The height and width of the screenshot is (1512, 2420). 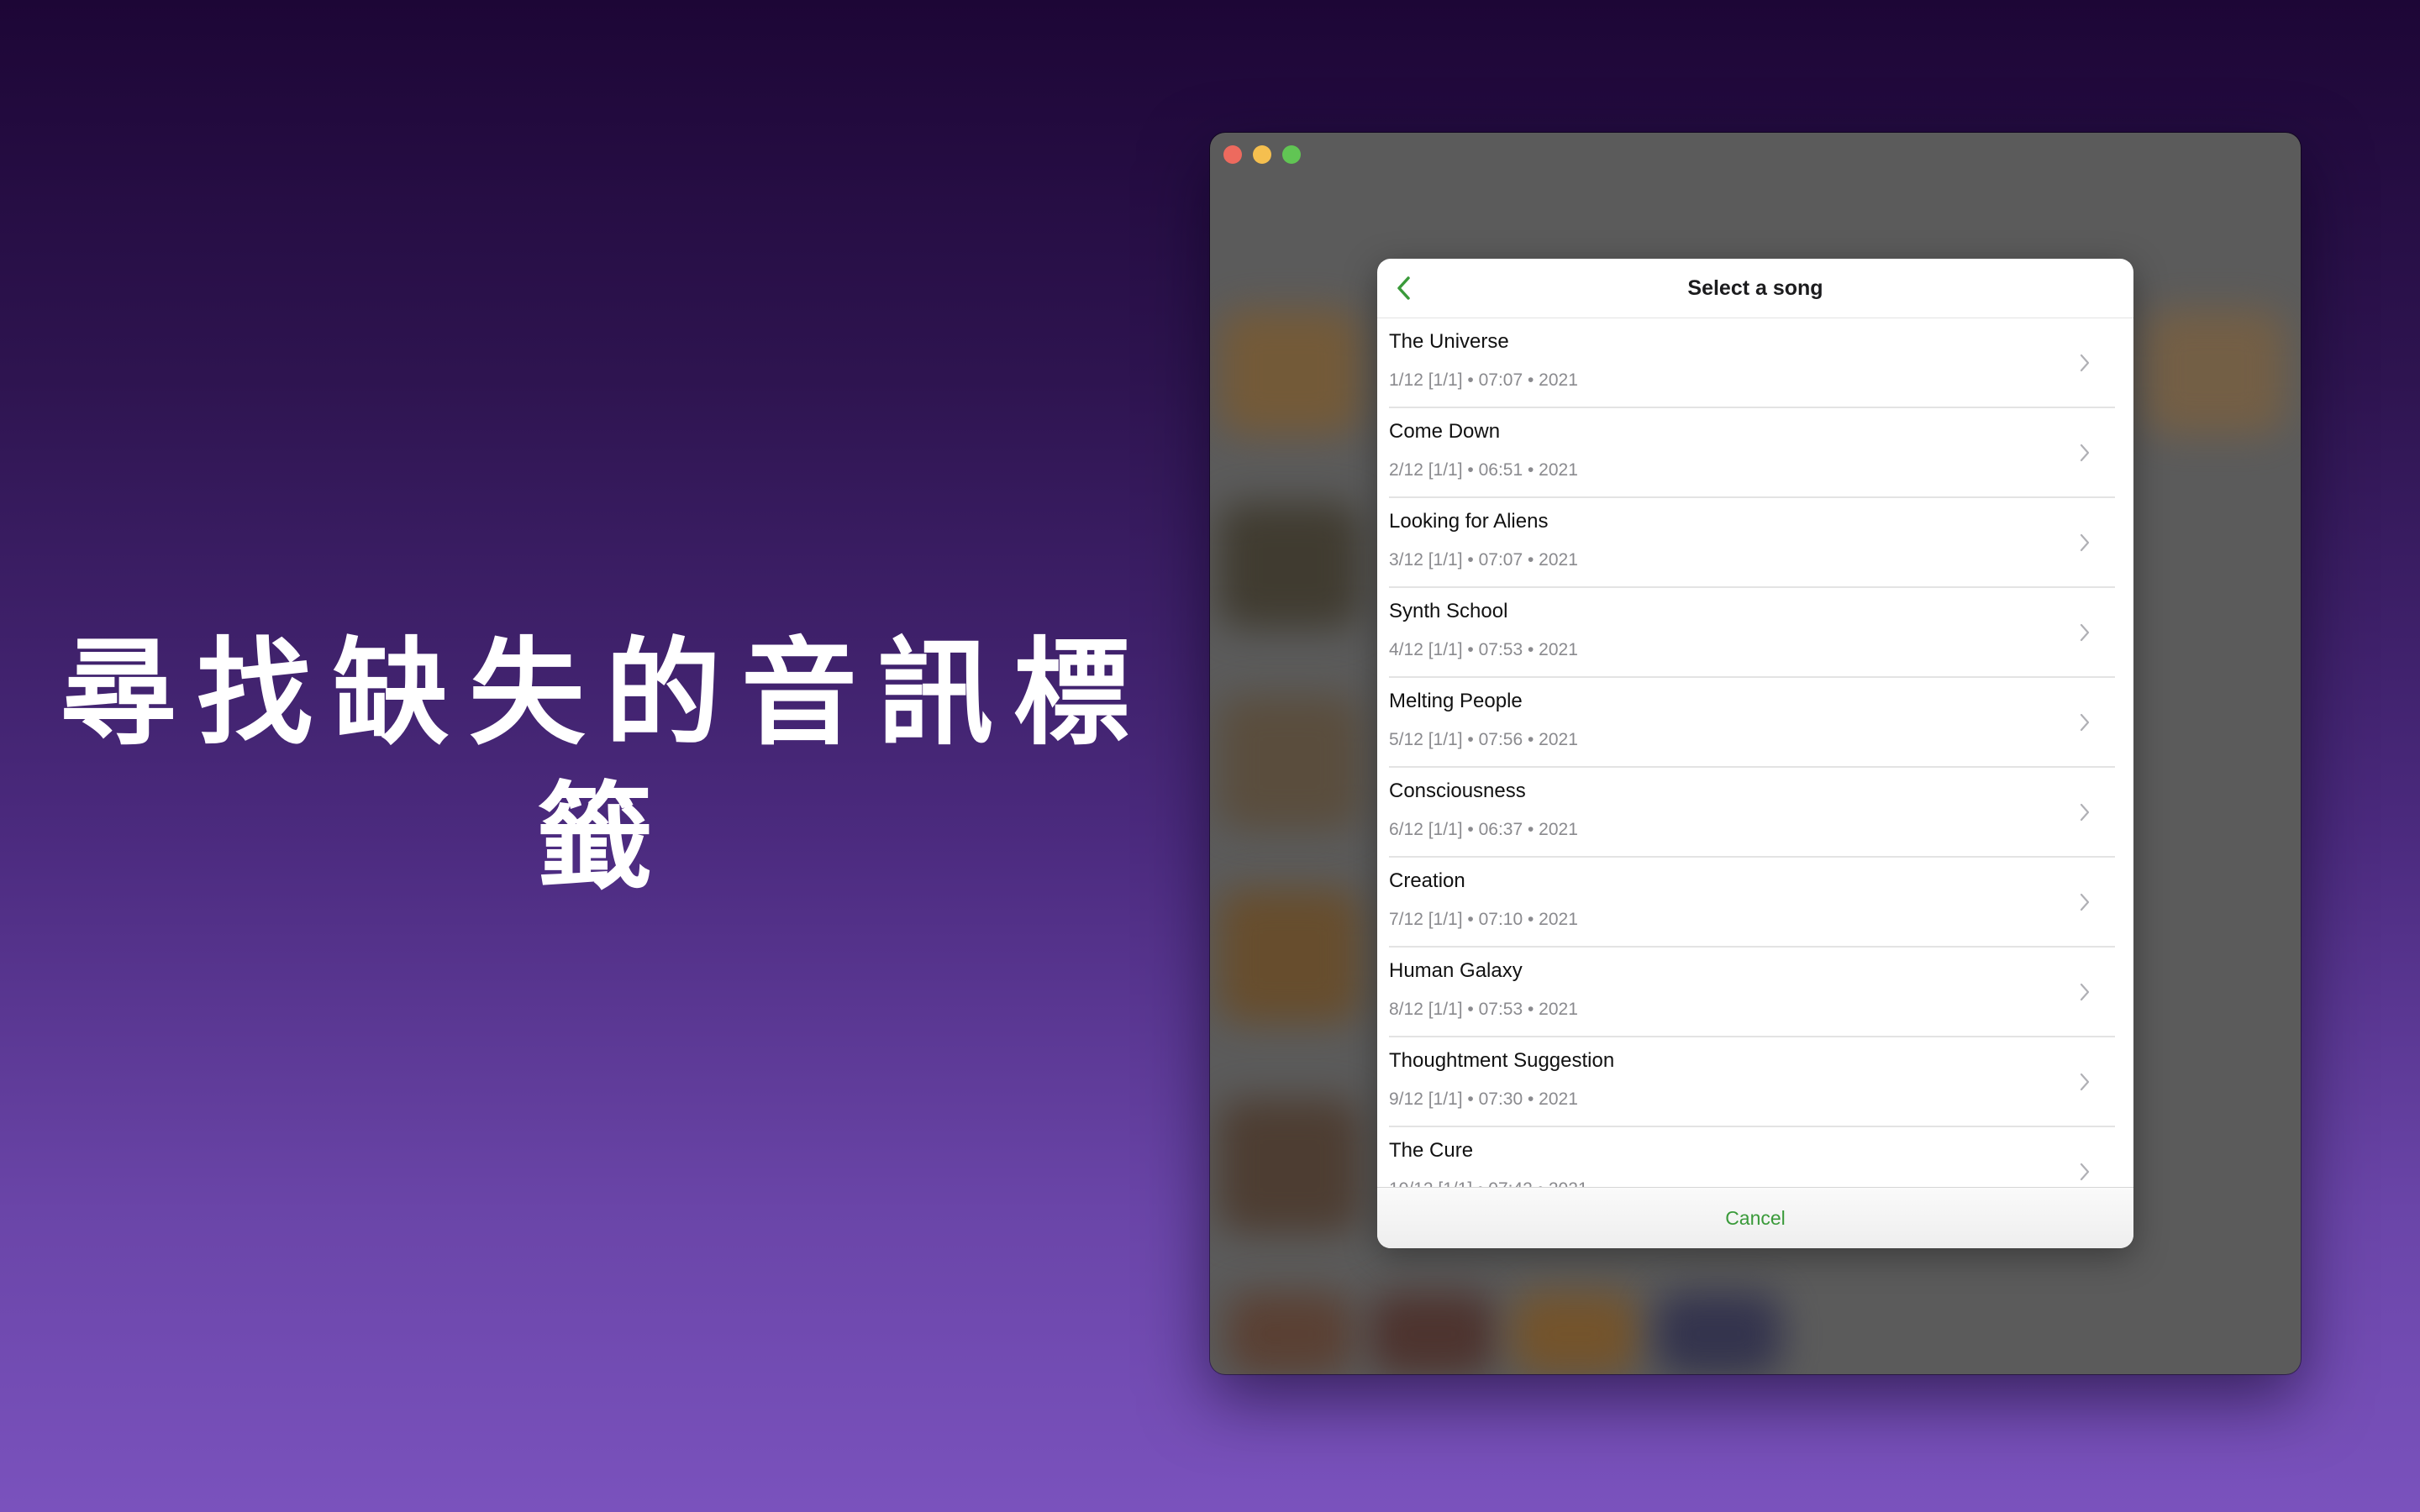 I want to click on window-controls, so click(x=1262, y=154).